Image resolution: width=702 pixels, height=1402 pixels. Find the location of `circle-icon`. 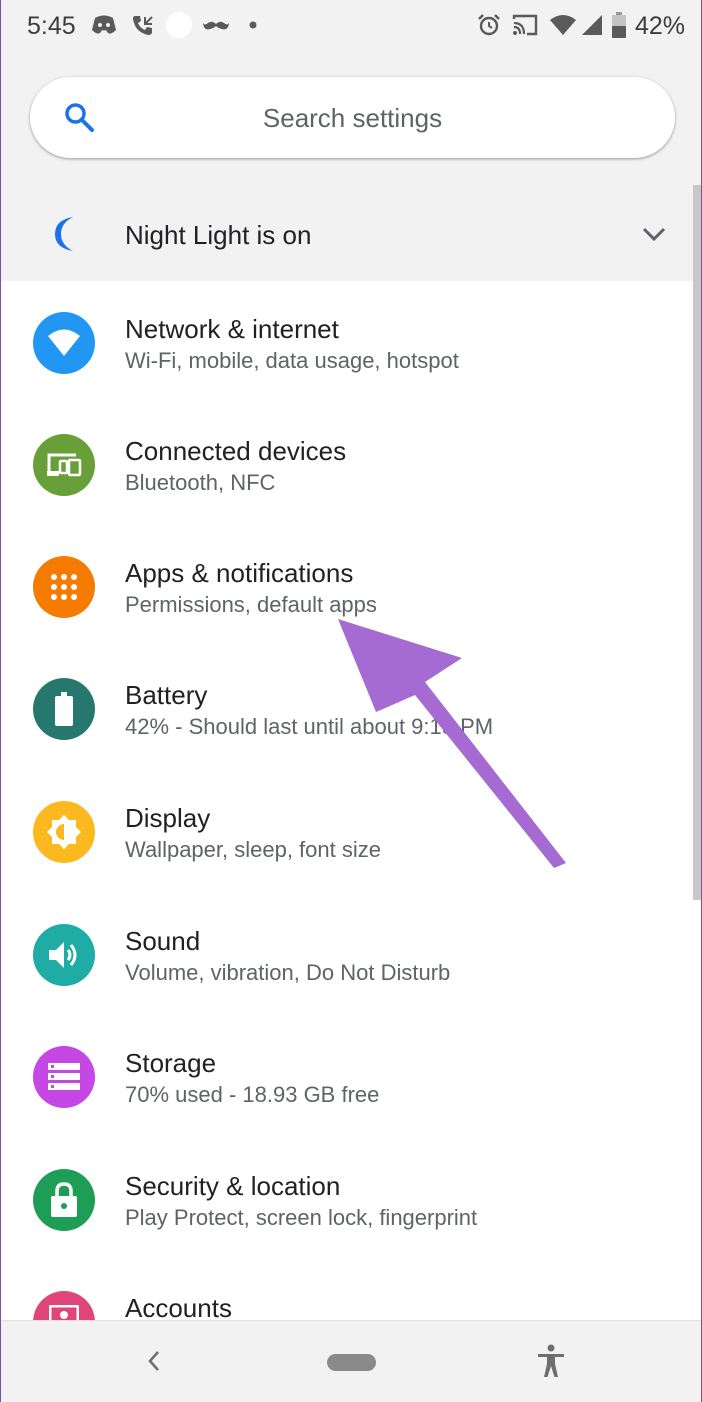

circle-icon is located at coordinates (179, 25).